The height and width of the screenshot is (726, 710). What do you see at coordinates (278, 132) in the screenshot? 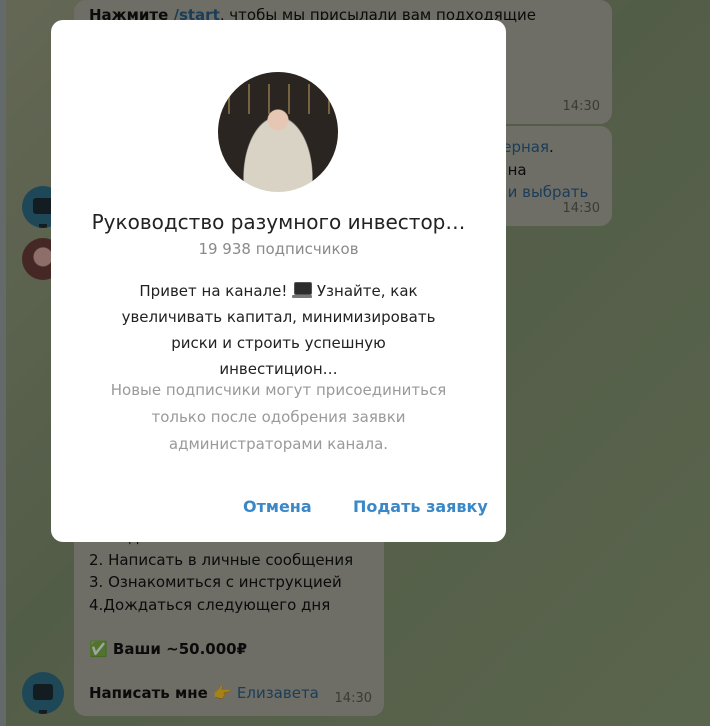
I see `channel-avatar` at bounding box center [278, 132].